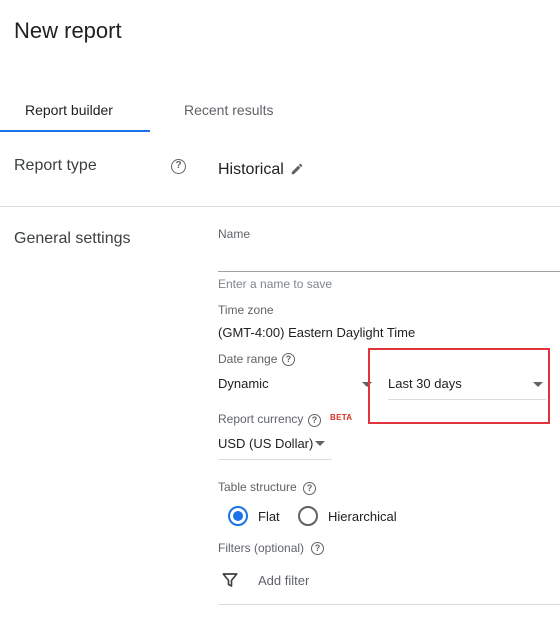 The height and width of the screenshot is (618, 560). I want to click on time-zone-label: Time zone, so click(246, 310).